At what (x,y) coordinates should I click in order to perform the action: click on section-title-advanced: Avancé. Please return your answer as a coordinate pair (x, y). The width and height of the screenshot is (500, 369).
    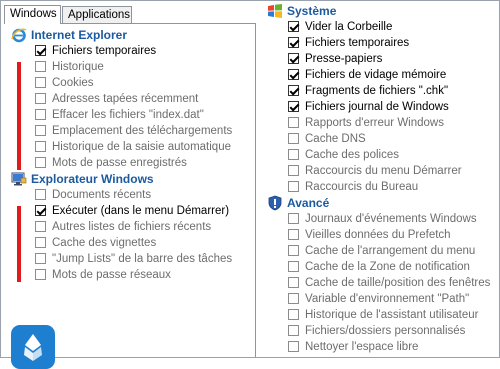
    Looking at the image, I should click on (308, 203).